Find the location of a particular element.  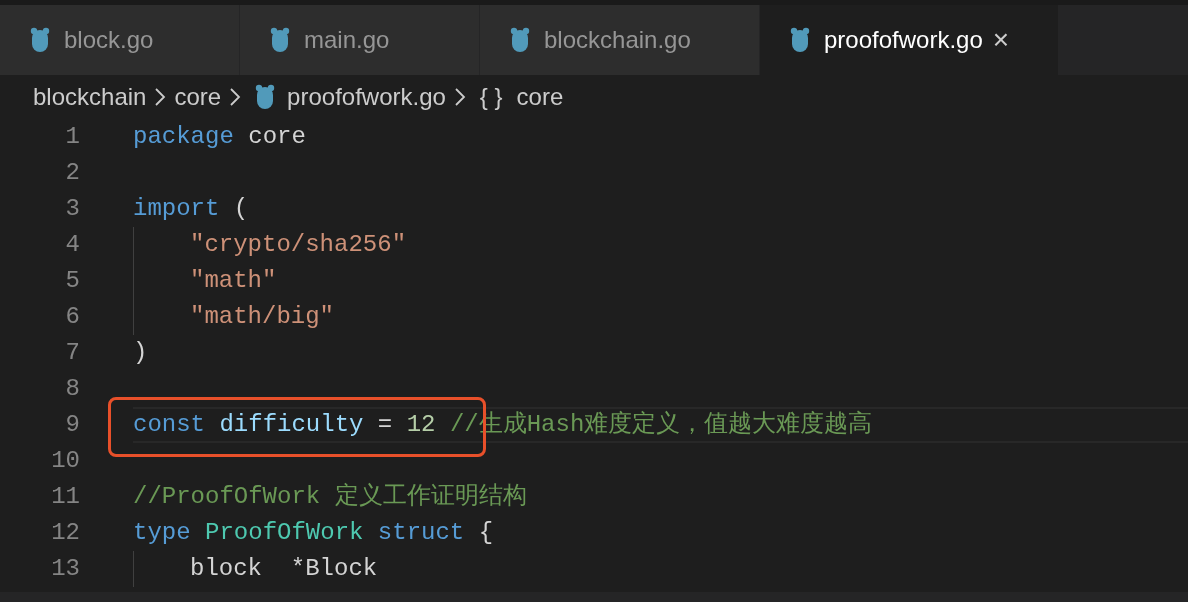

close-button: × is located at coordinates (1001, 40).